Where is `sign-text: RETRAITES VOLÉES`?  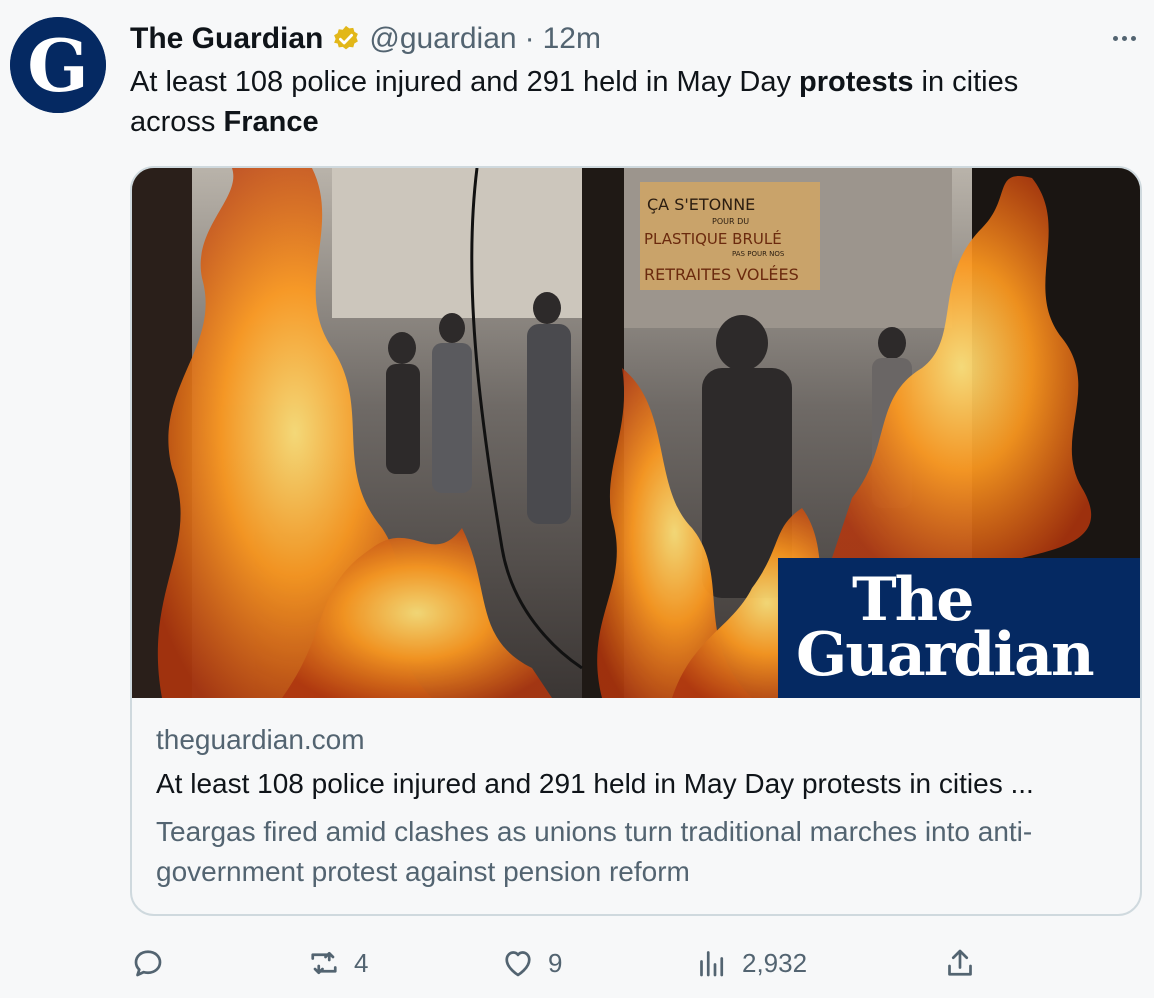 sign-text: RETRAITES VOLÉES is located at coordinates (721, 274).